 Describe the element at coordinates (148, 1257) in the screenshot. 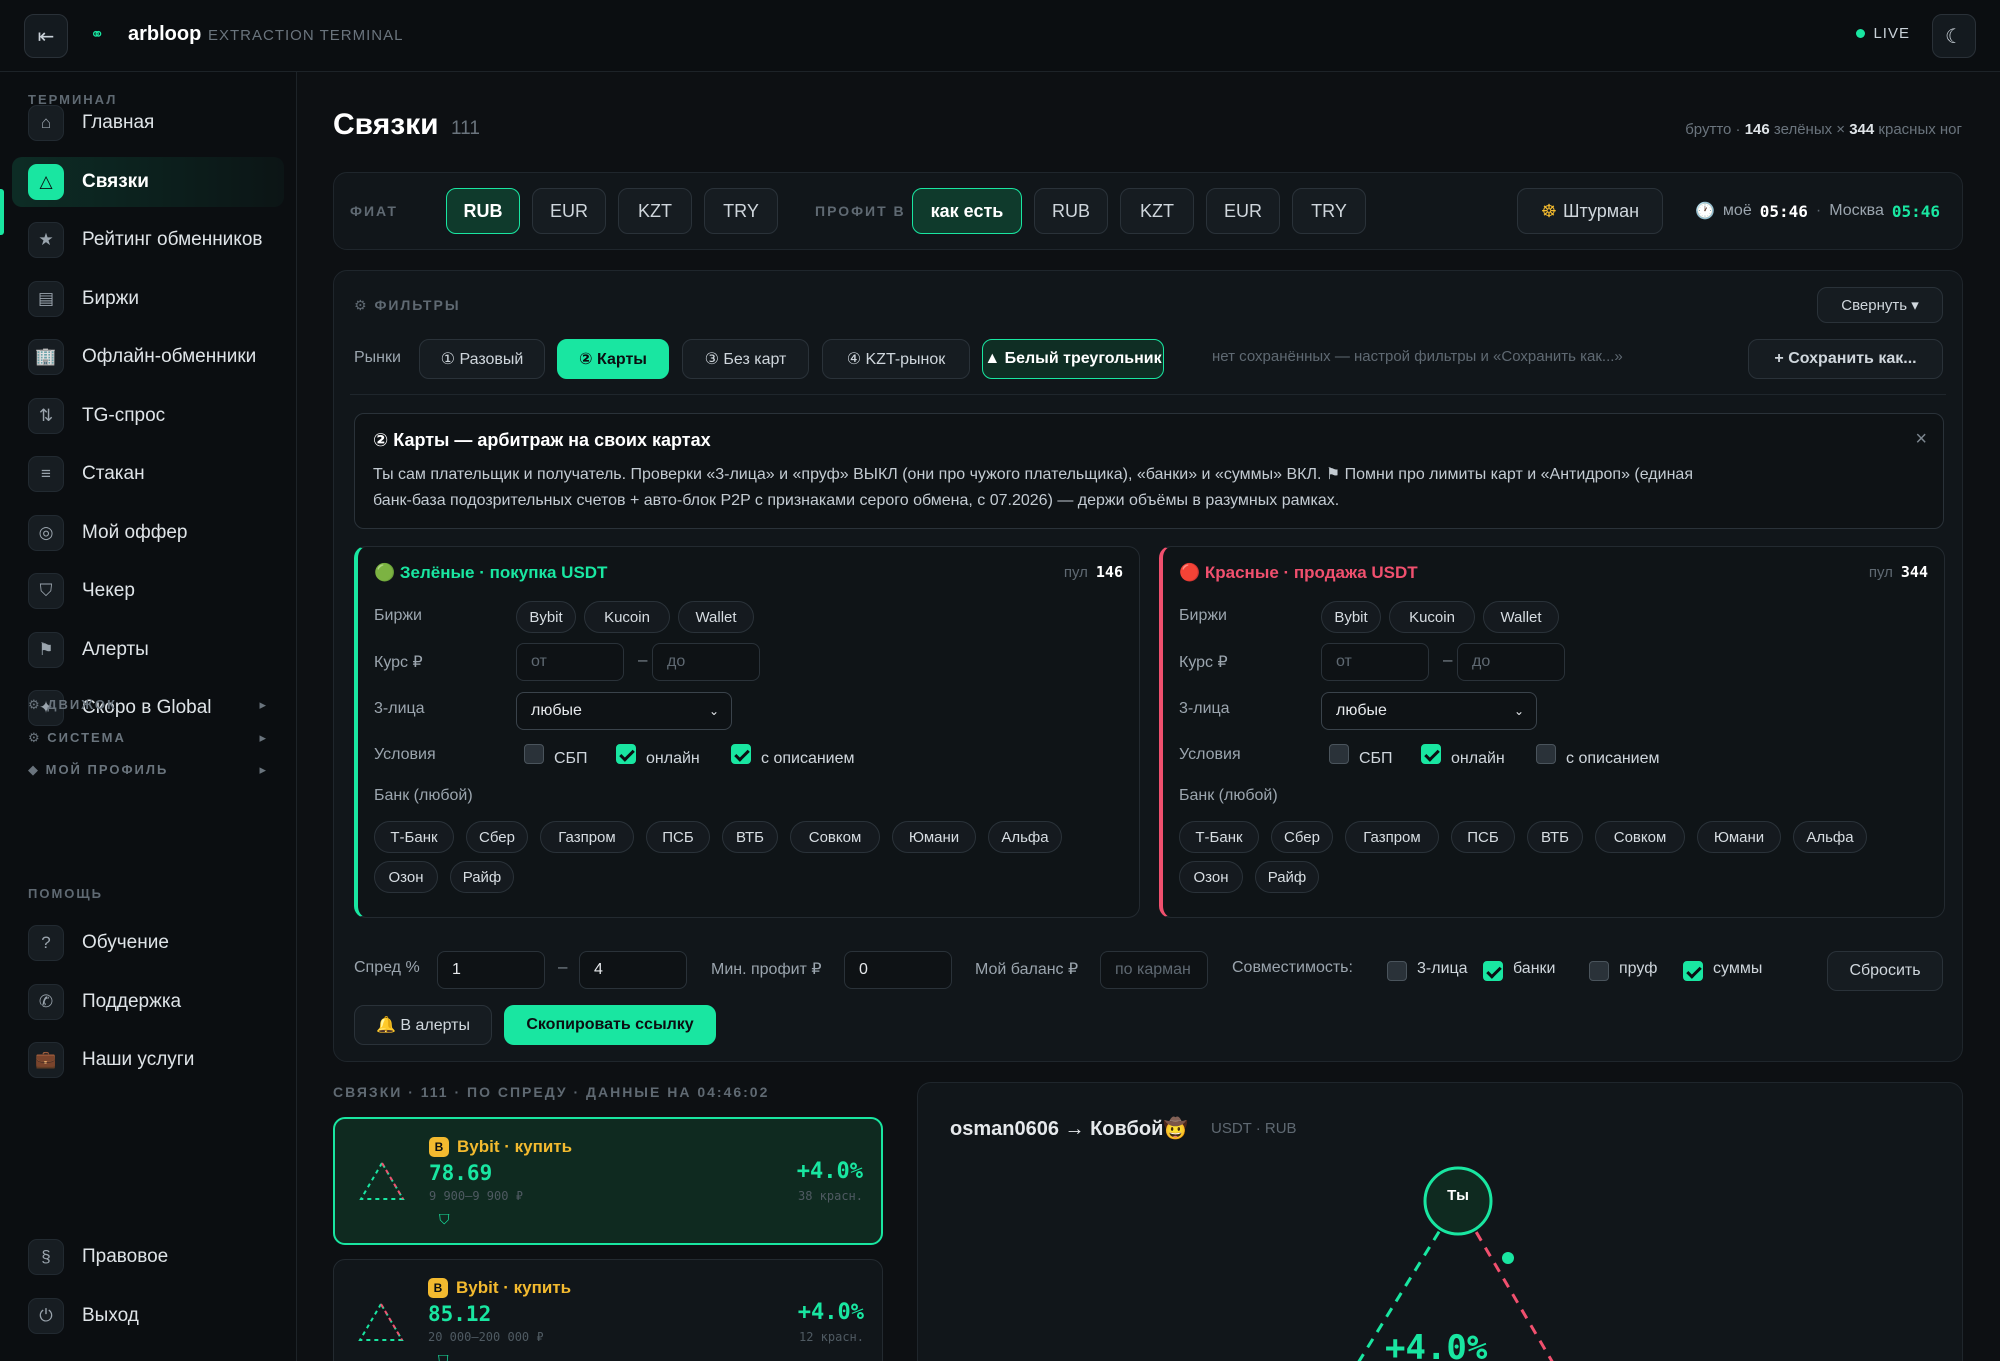

I see `sidebar-bottom-item-0: § Правовое` at that location.